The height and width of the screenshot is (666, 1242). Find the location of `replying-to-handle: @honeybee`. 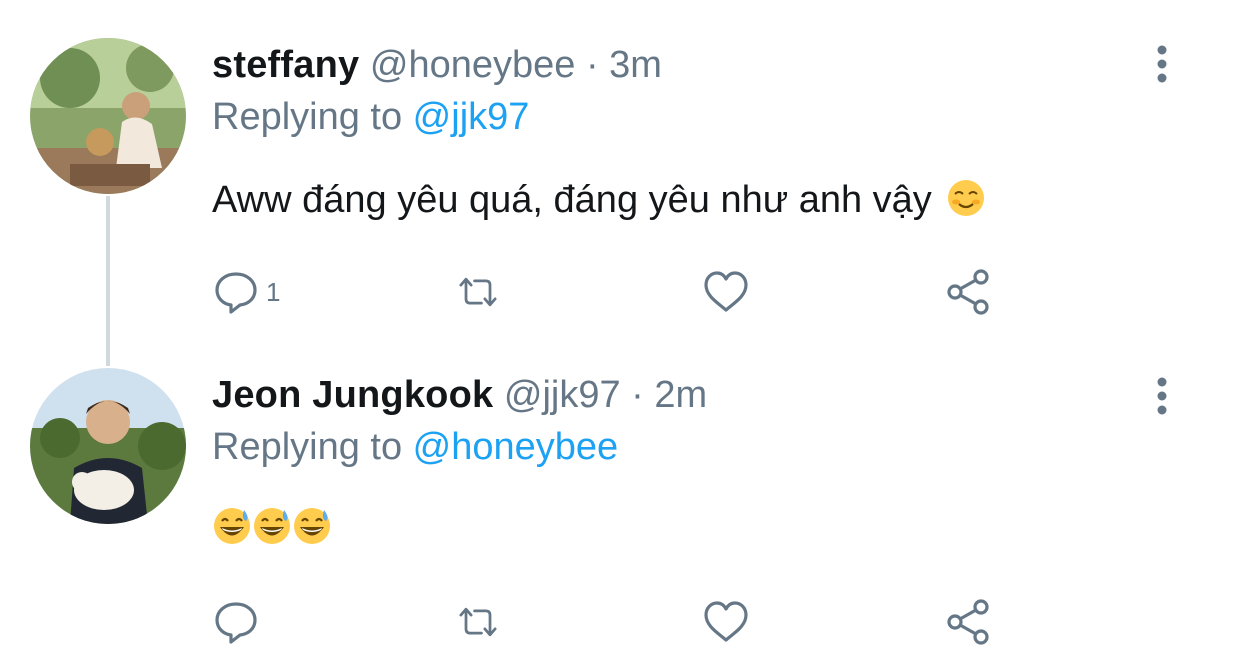

replying-to-handle: @honeybee is located at coordinates (516, 447).